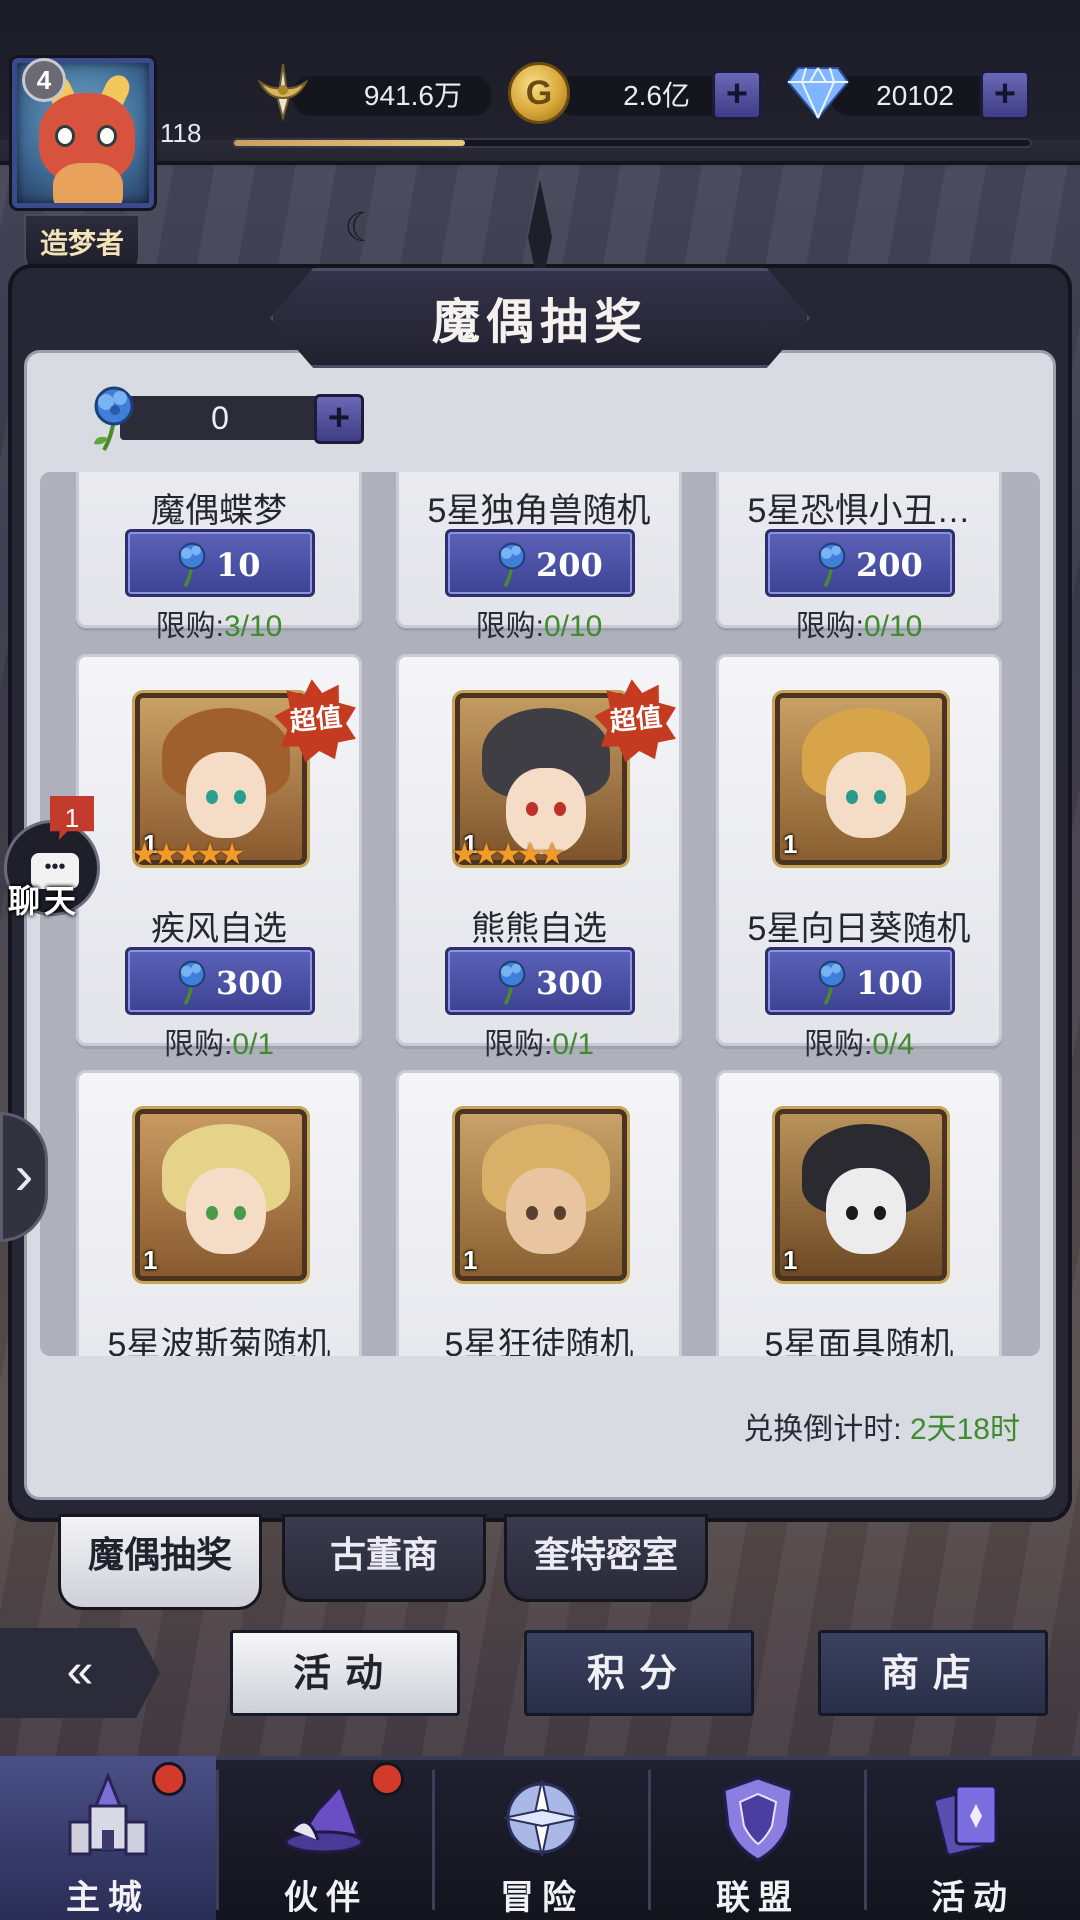 The height and width of the screenshot is (1920, 1080). I want to click on back-arrow-icon: «, so click(80, 1673).